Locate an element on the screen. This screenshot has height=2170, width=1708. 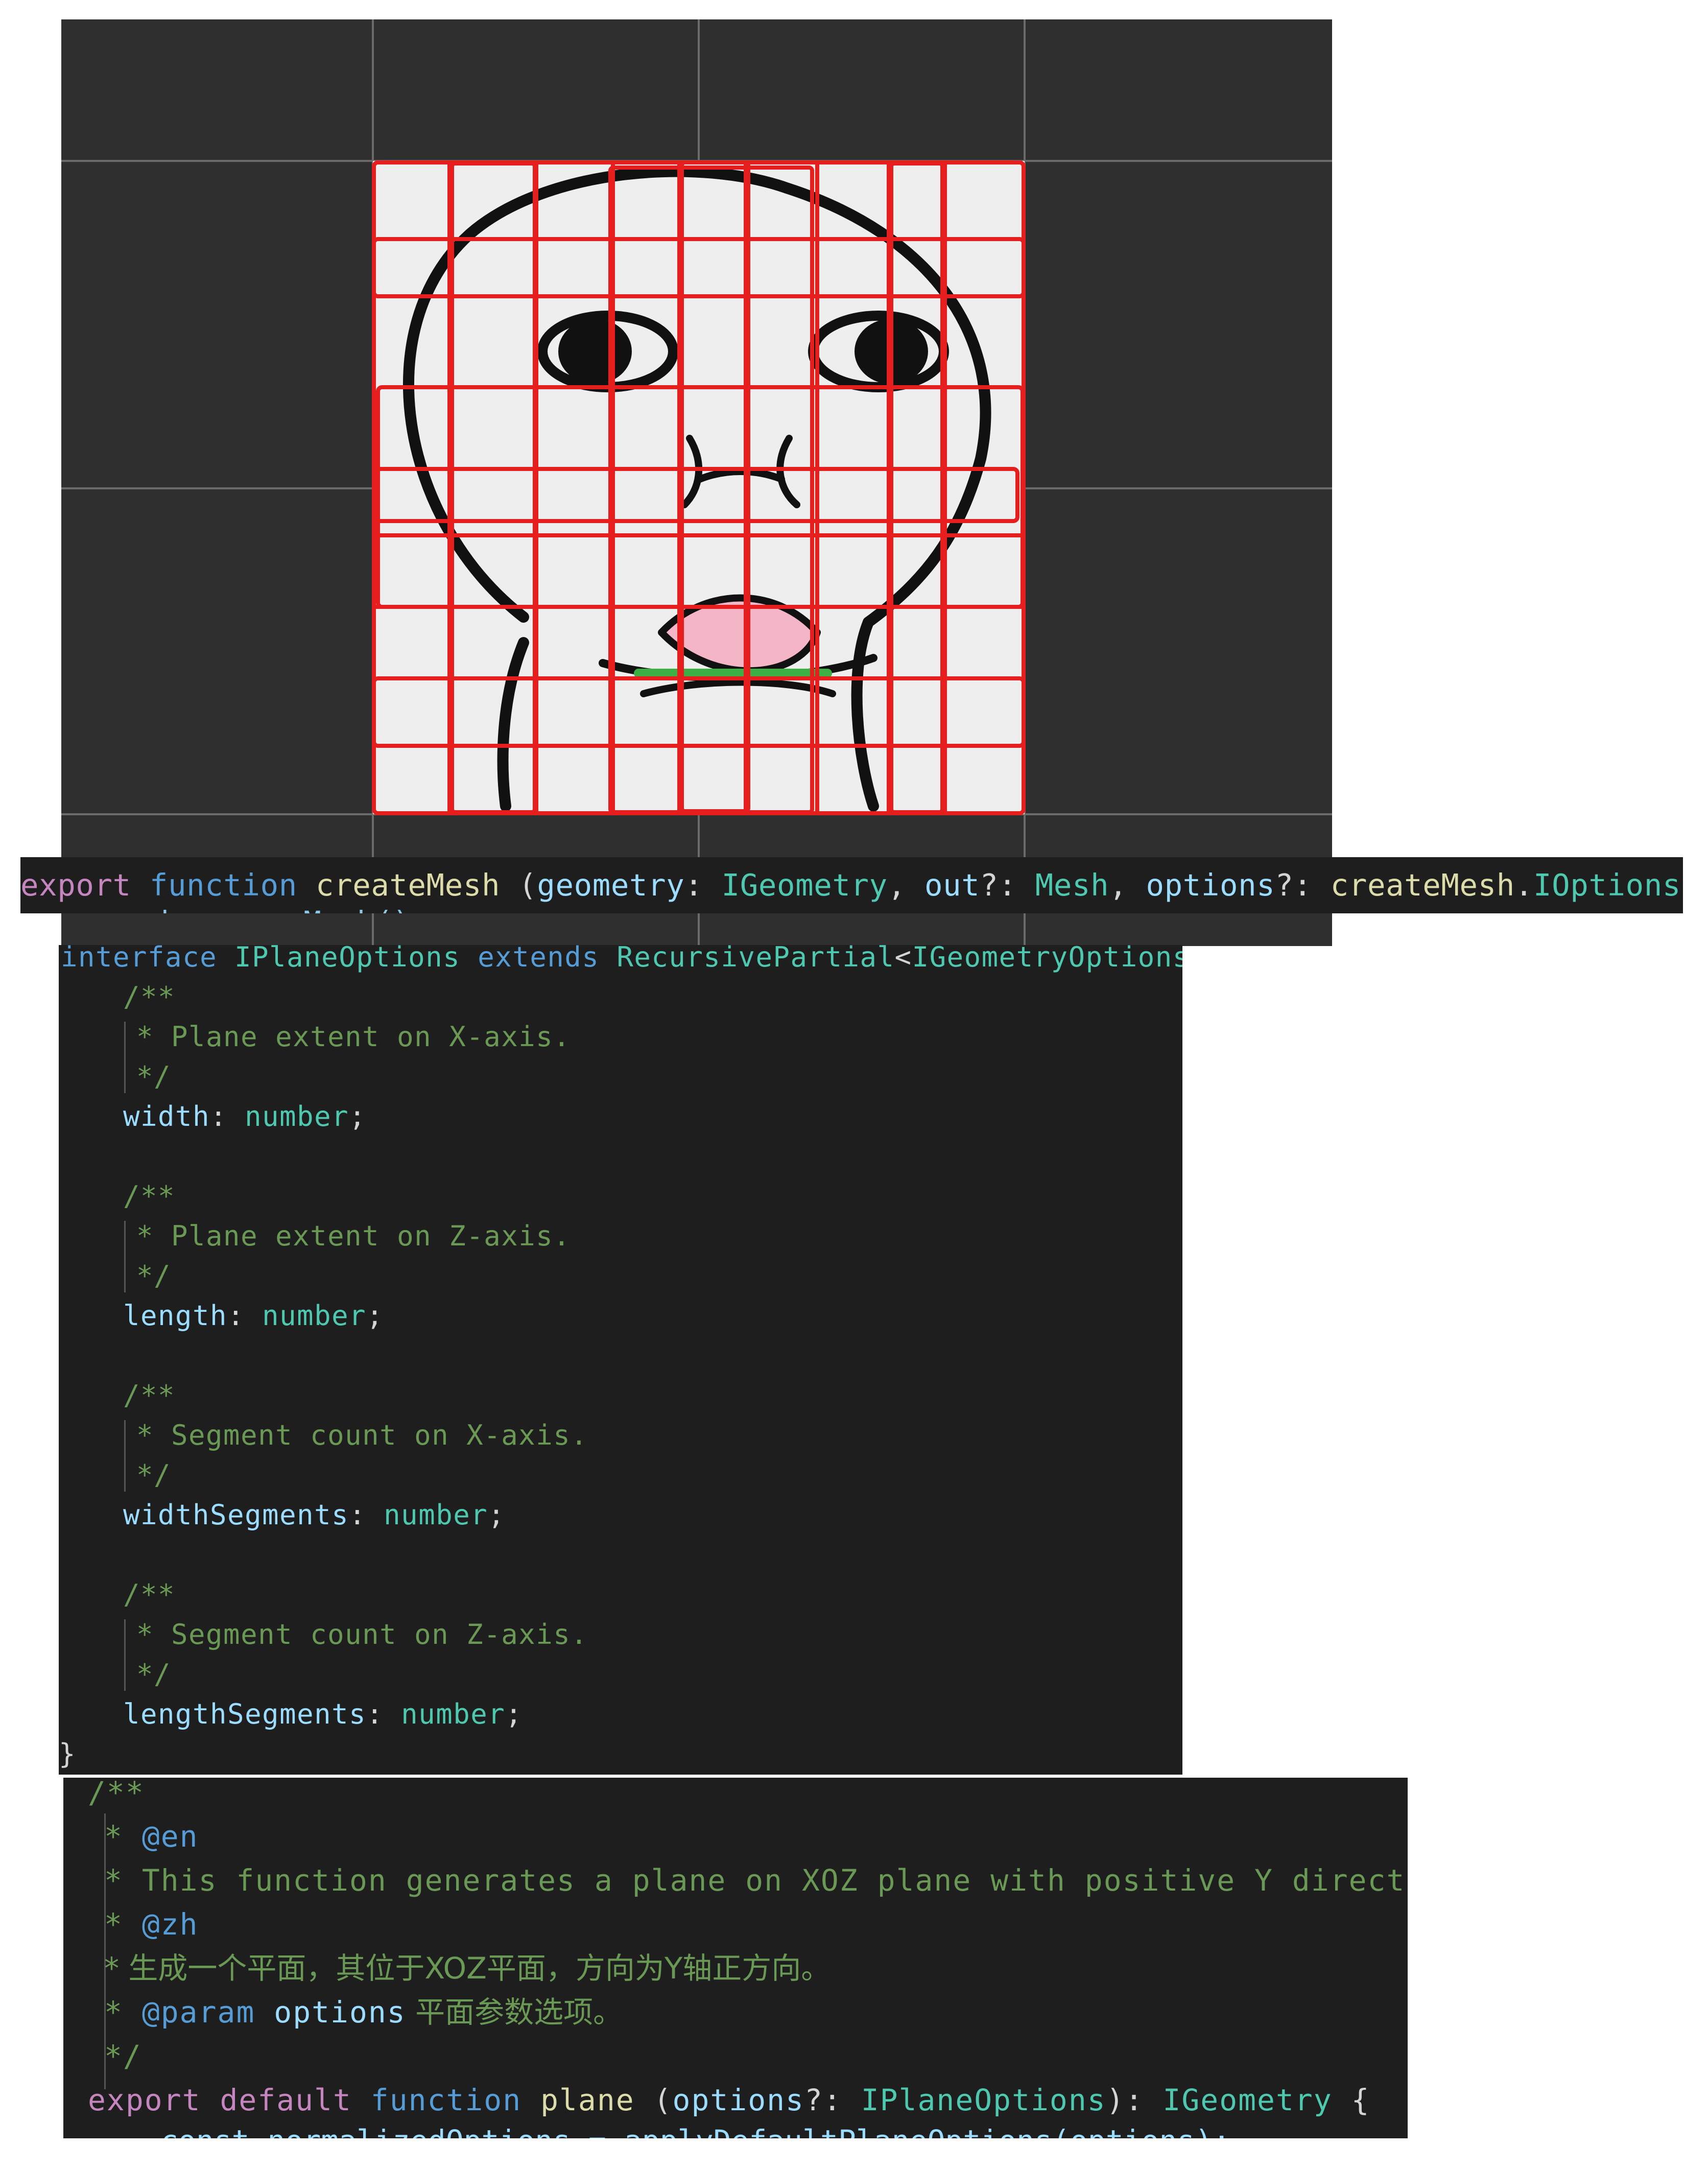
type-namespace: createMesh is located at coordinates (1422, 885).